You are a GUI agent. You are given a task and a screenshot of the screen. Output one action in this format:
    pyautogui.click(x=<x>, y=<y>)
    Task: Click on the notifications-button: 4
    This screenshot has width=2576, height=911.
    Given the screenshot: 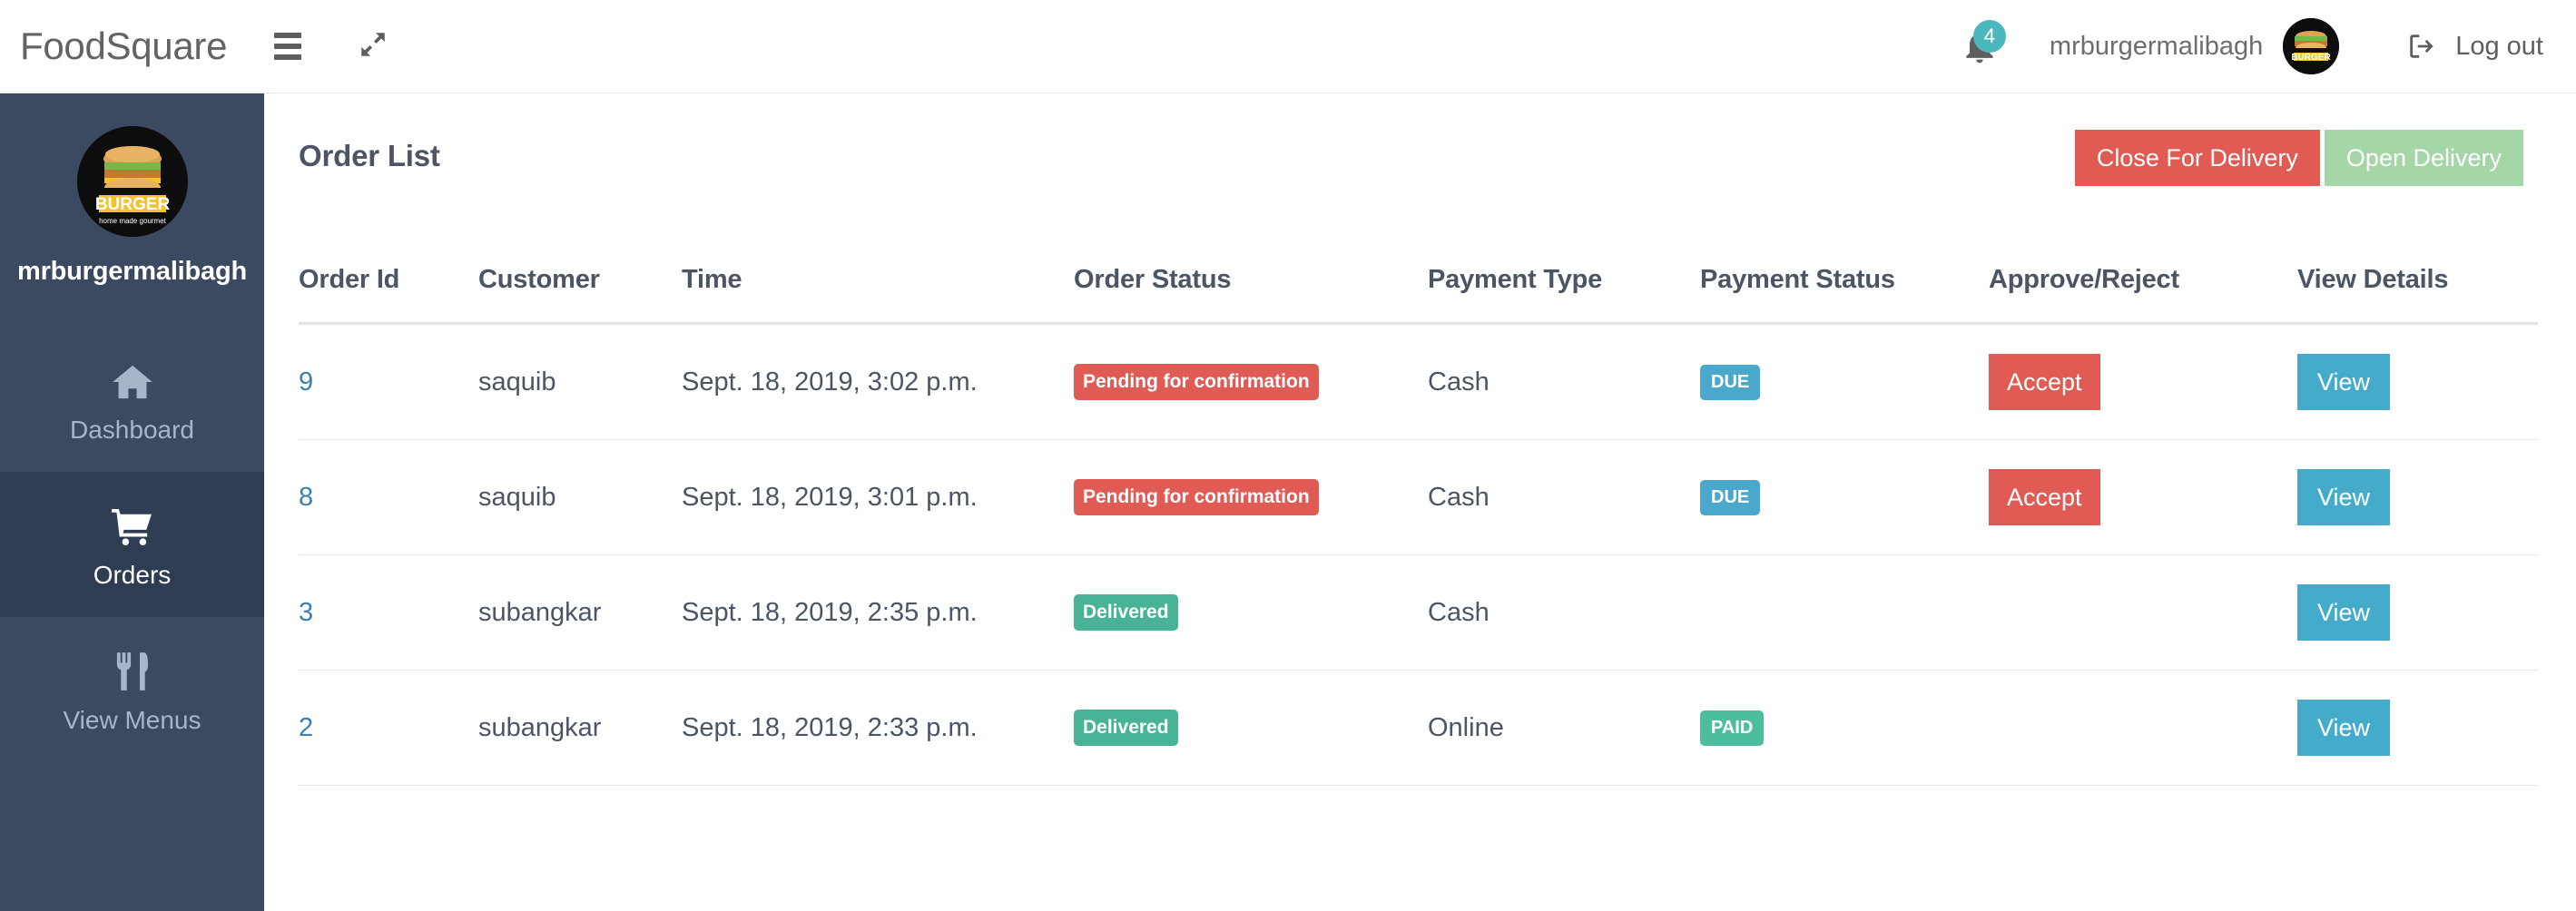 What is the action you would take?
    pyautogui.click(x=1980, y=46)
    